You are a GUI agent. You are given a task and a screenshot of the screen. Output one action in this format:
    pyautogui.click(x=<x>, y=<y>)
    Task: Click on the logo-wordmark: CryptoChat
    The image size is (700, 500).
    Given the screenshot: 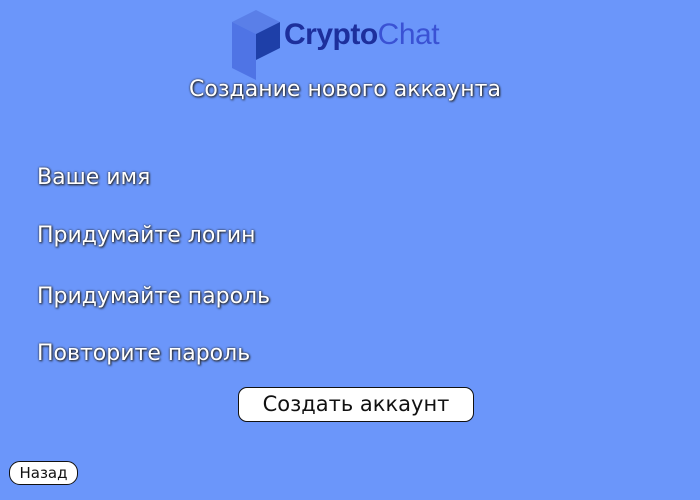 What is the action you would take?
    pyautogui.click(x=362, y=35)
    